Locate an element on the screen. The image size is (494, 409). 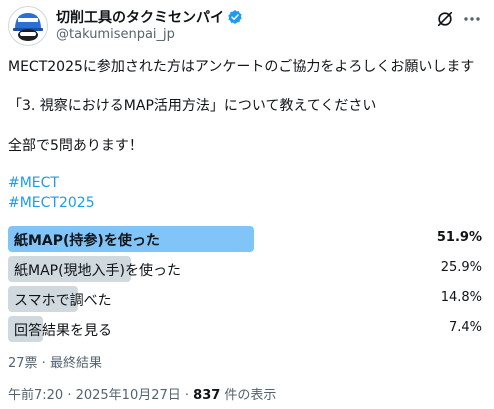
view-count-suffix: 件の表示 is located at coordinates (248, 395).